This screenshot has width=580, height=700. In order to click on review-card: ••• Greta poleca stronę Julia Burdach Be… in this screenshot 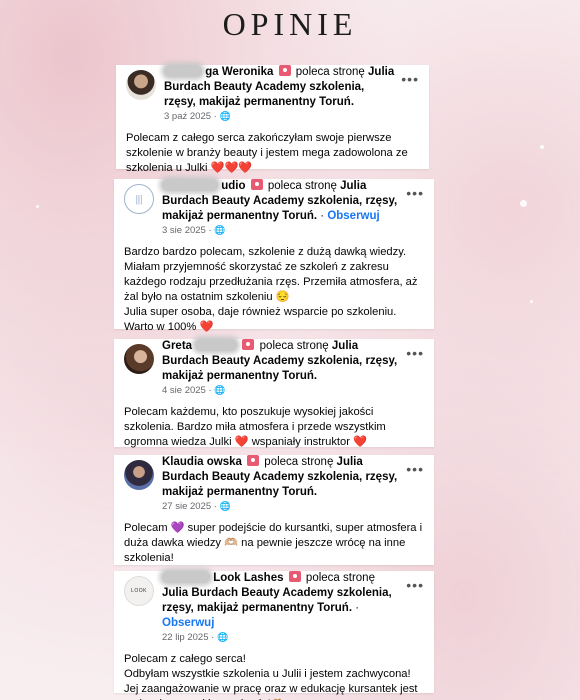, I will do `click(274, 393)`.